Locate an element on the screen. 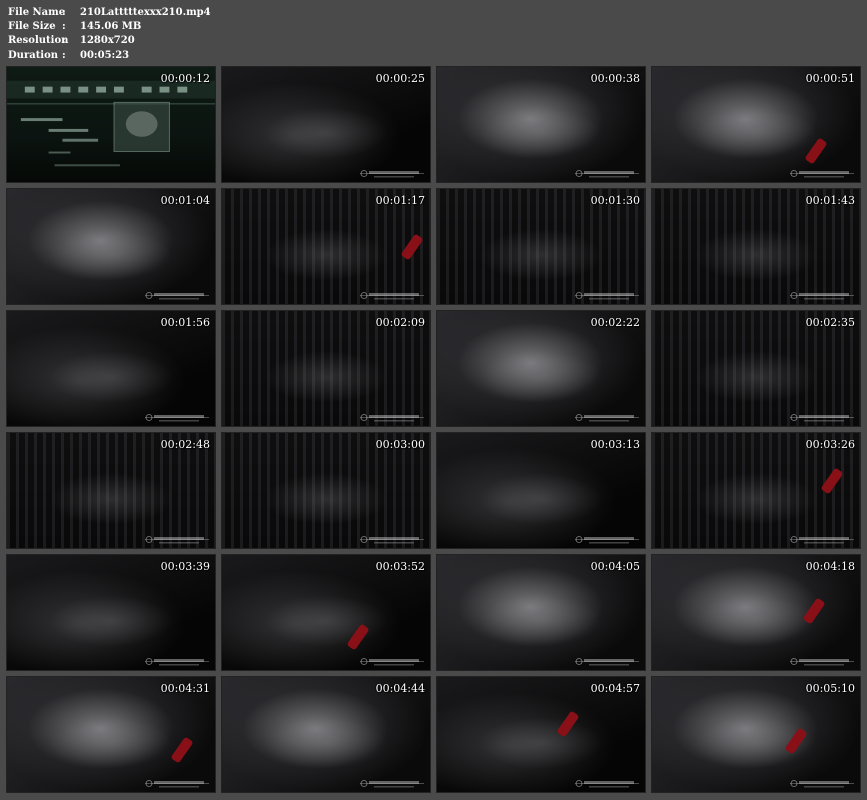  video-thumbnail: 00:04:57 is located at coordinates (541, 734).